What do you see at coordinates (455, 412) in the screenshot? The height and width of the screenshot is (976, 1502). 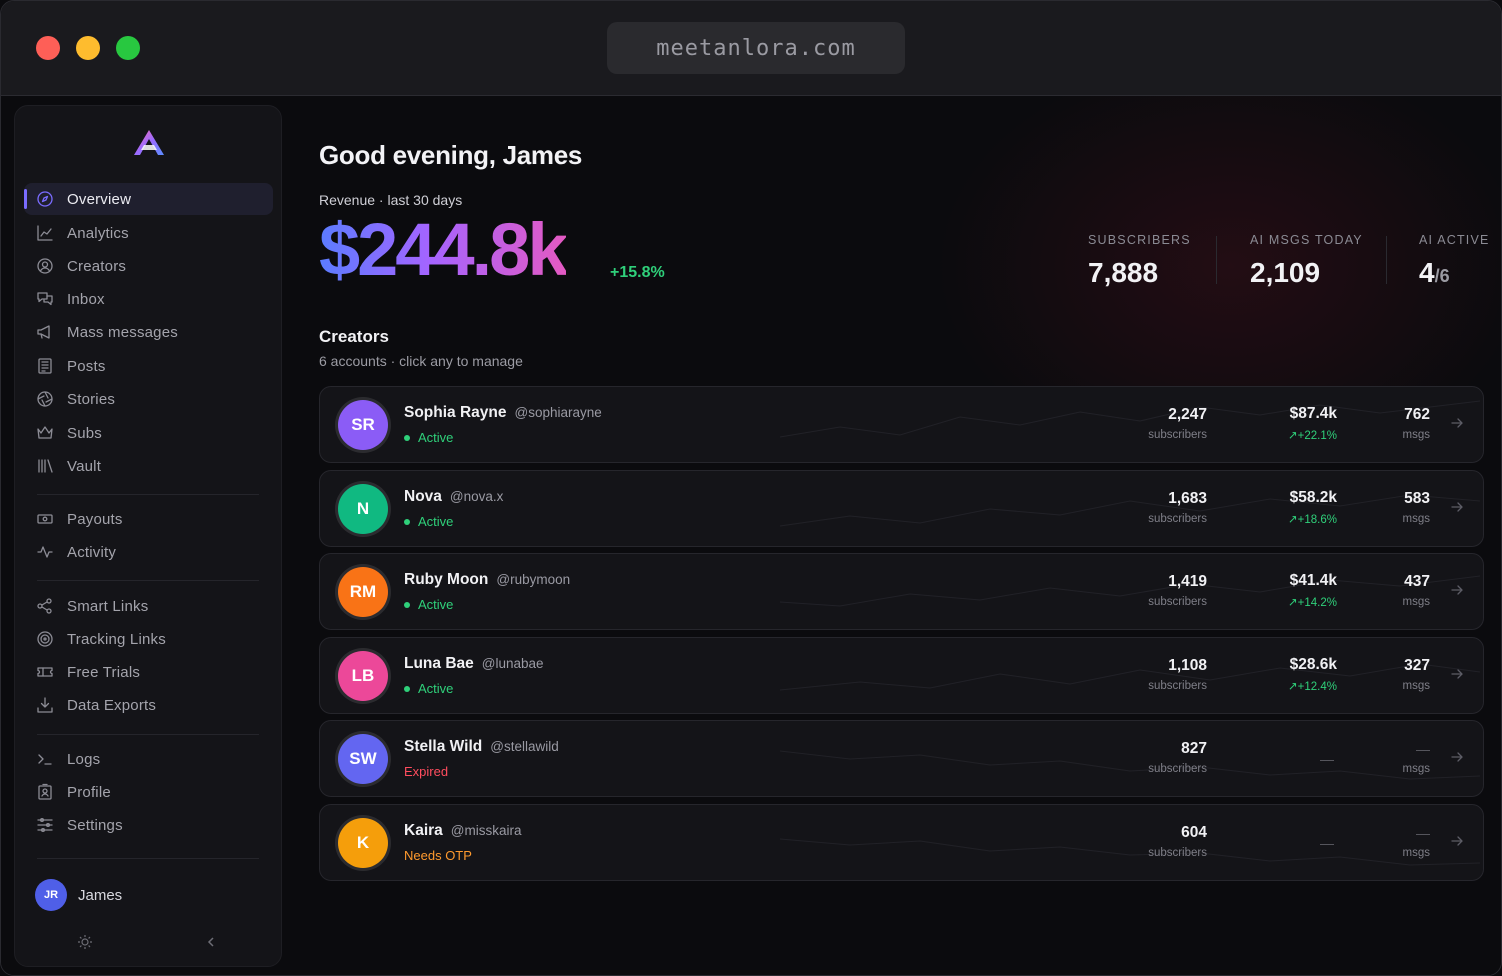 I see `creator-display-name: Sophia Rayne` at bounding box center [455, 412].